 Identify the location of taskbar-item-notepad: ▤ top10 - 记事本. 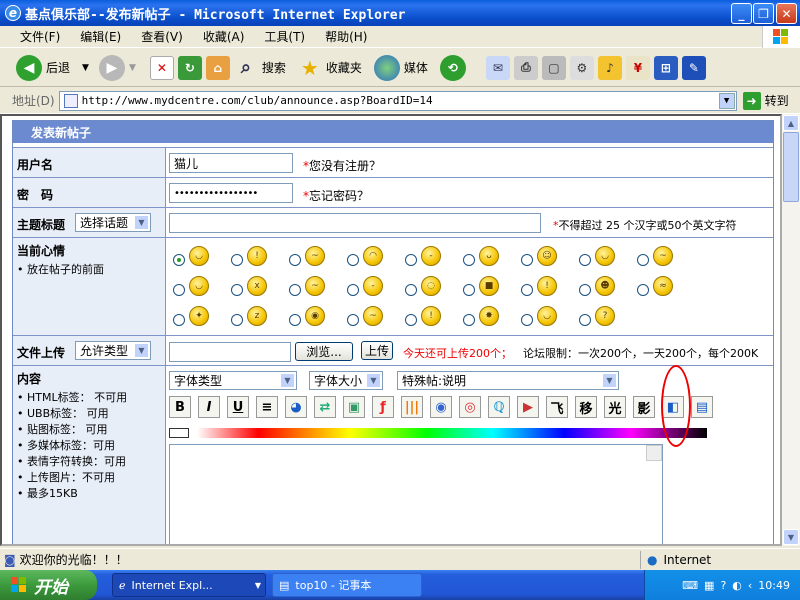
(347, 585).